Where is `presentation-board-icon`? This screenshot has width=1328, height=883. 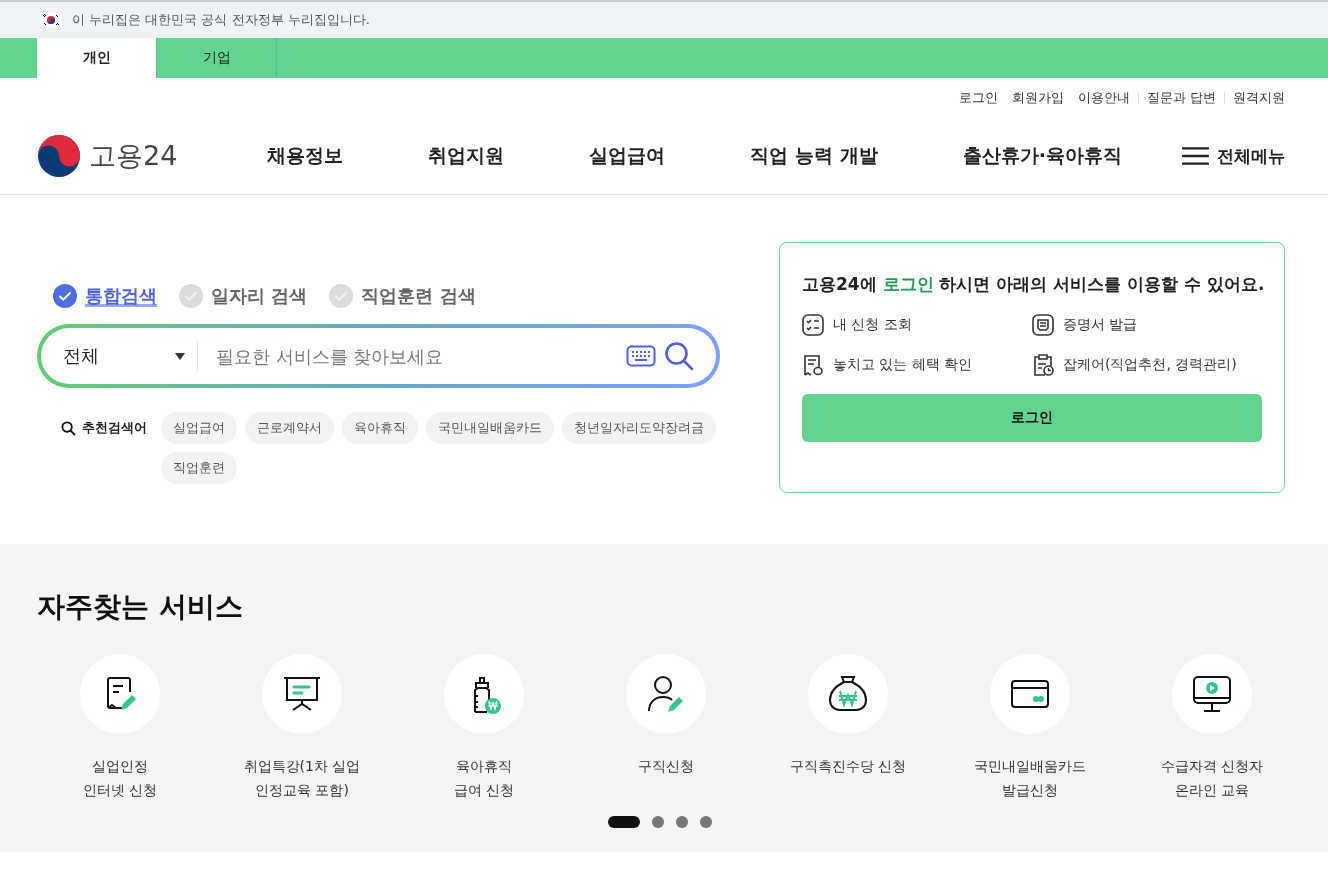 presentation-board-icon is located at coordinates (302, 694).